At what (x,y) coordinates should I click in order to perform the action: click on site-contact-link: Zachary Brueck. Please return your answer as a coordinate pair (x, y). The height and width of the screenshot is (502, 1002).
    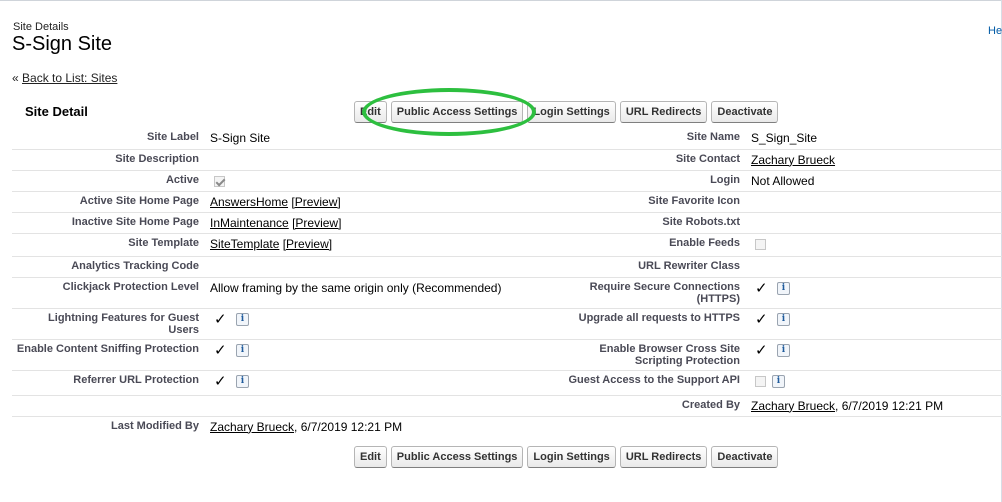
    Looking at the image, I should click on (793, 160).